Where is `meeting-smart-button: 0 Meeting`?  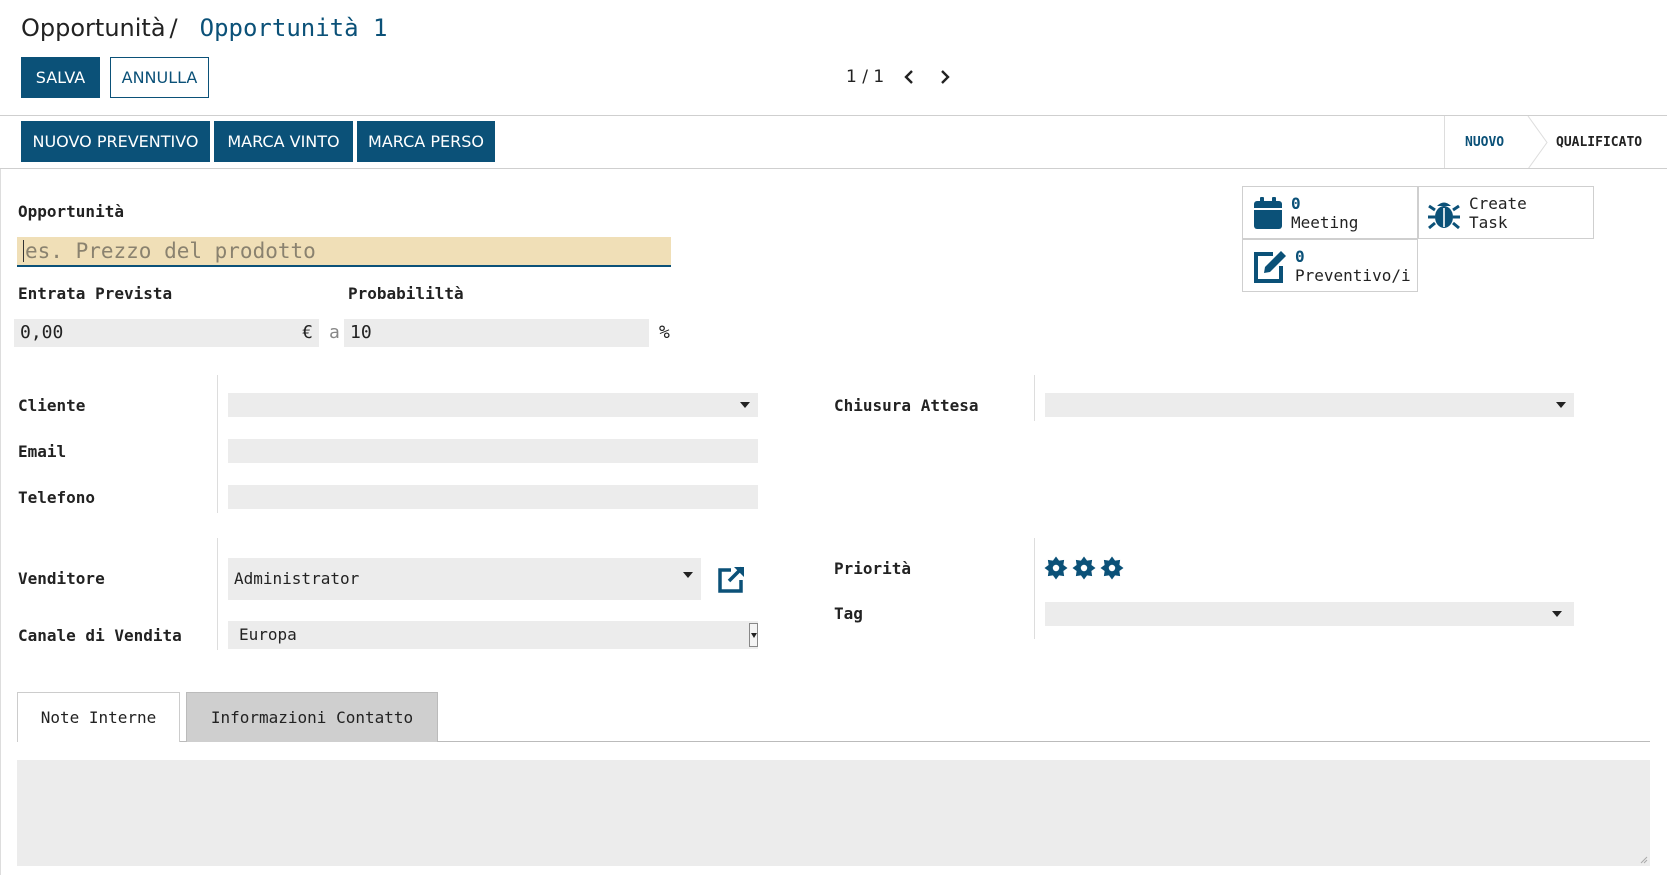
meeting-smart-button: 0 Meeting is located at coordinates (1330, 212).